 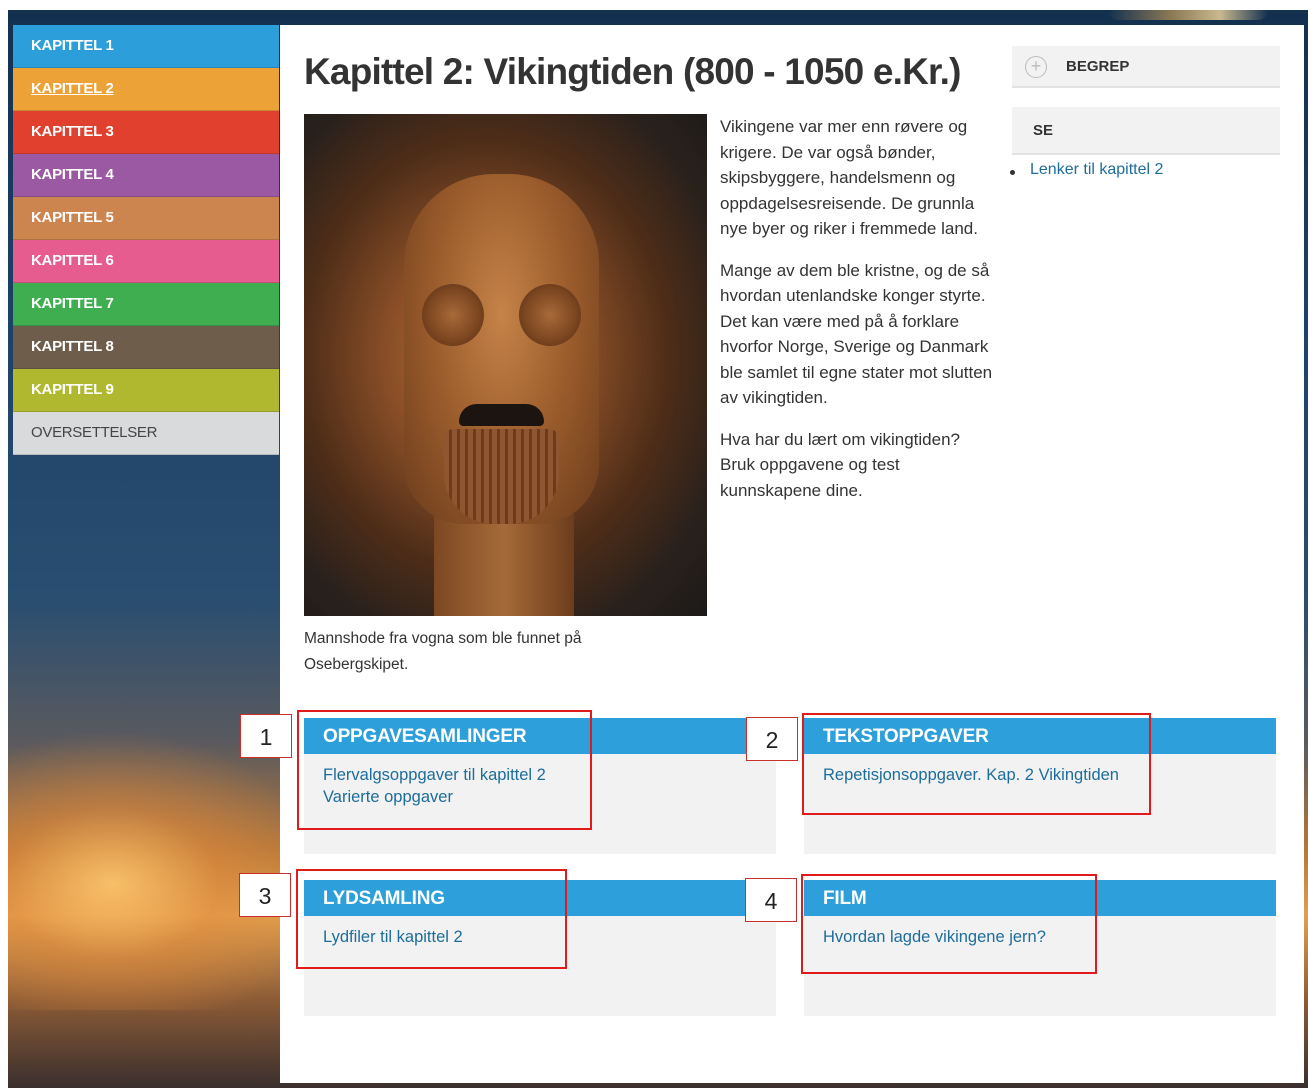 What do you see at coordinates (501, 349) in the screenshot?
I see `carved-head` at bounding box center [501, 349].